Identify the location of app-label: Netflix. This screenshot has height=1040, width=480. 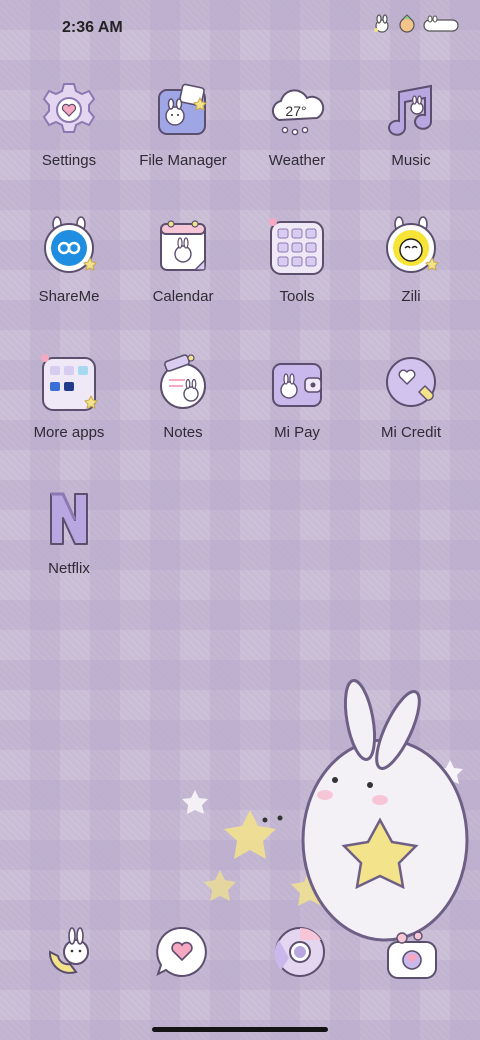
(69, 568).